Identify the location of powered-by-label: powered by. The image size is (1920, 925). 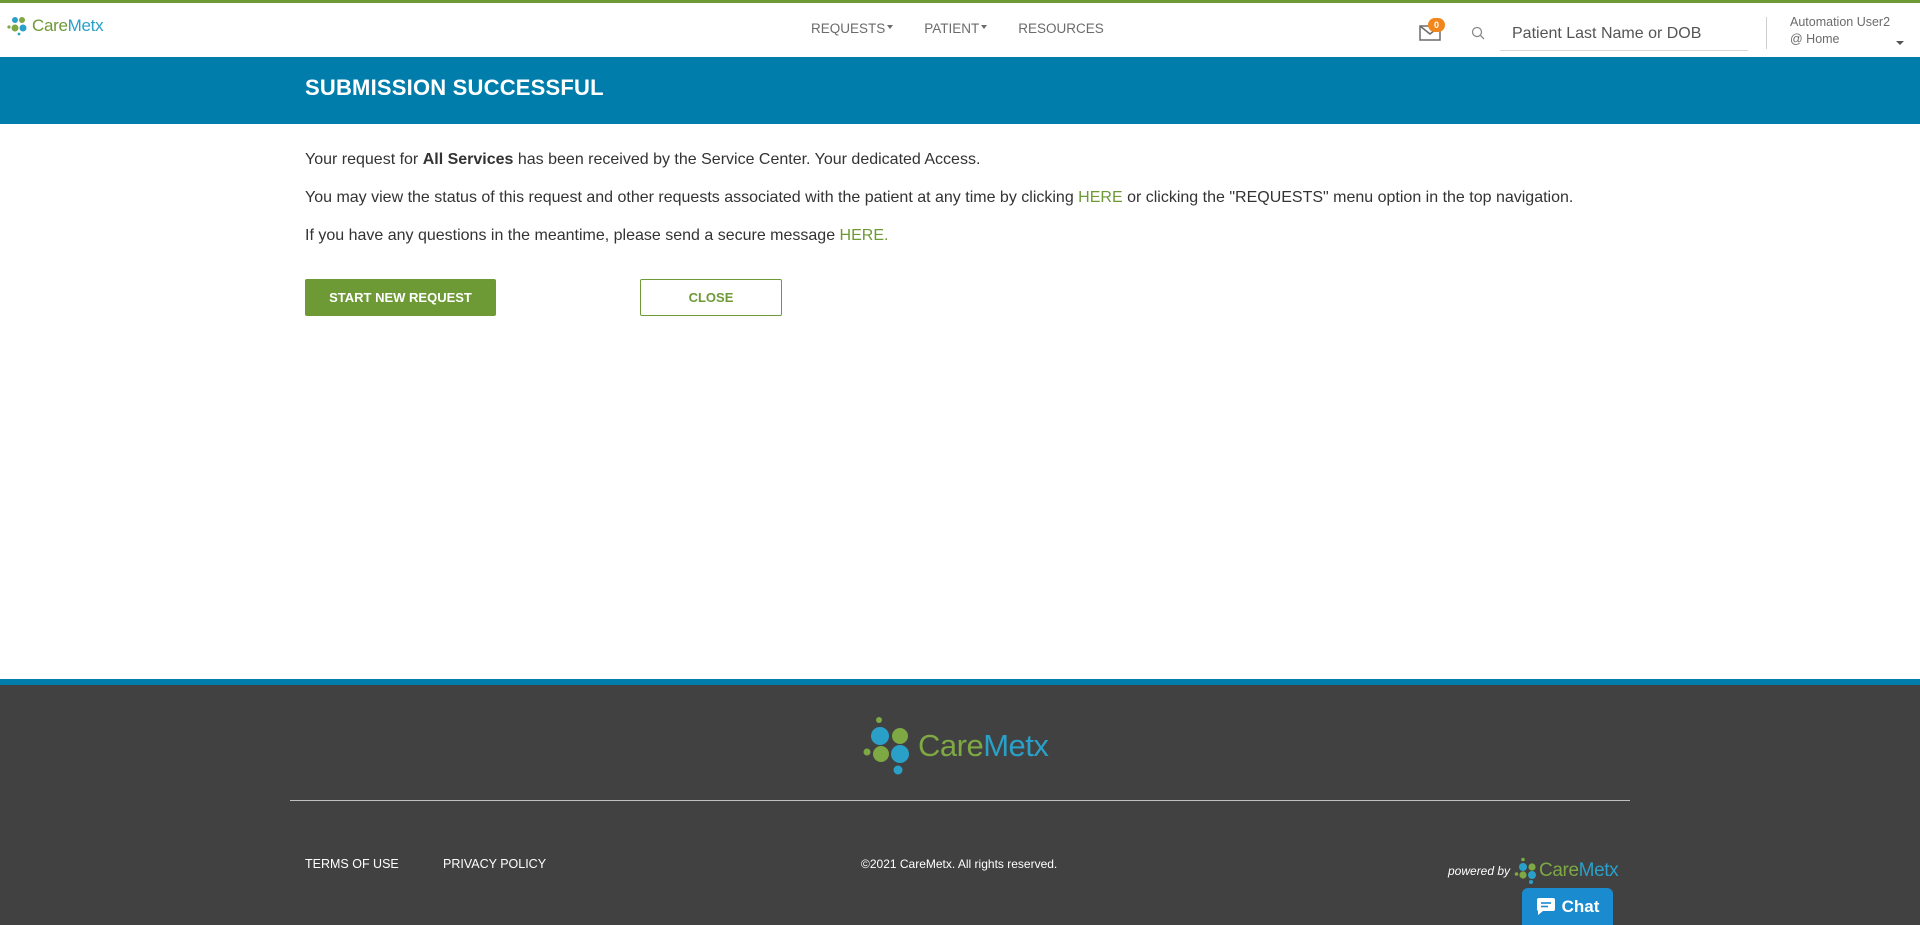
(1479, 871).